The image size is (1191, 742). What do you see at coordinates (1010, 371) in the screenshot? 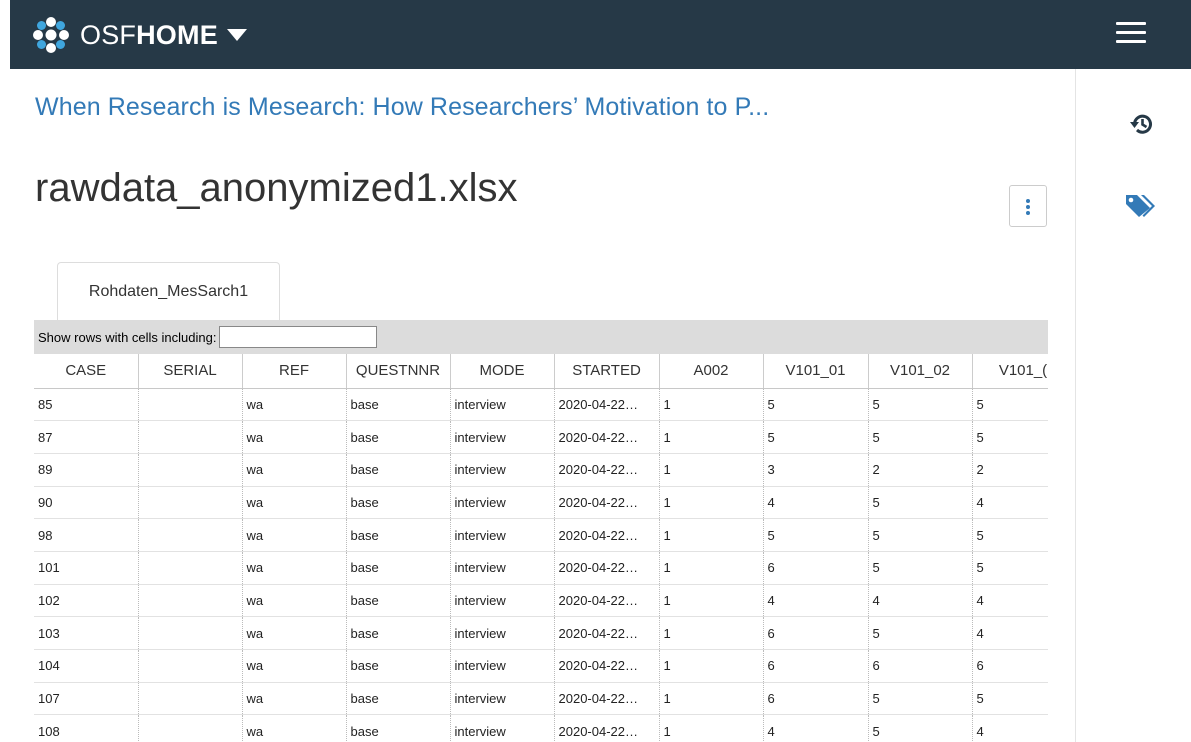
I see `column-header: V101_(` at bounding box center [1010, 371].